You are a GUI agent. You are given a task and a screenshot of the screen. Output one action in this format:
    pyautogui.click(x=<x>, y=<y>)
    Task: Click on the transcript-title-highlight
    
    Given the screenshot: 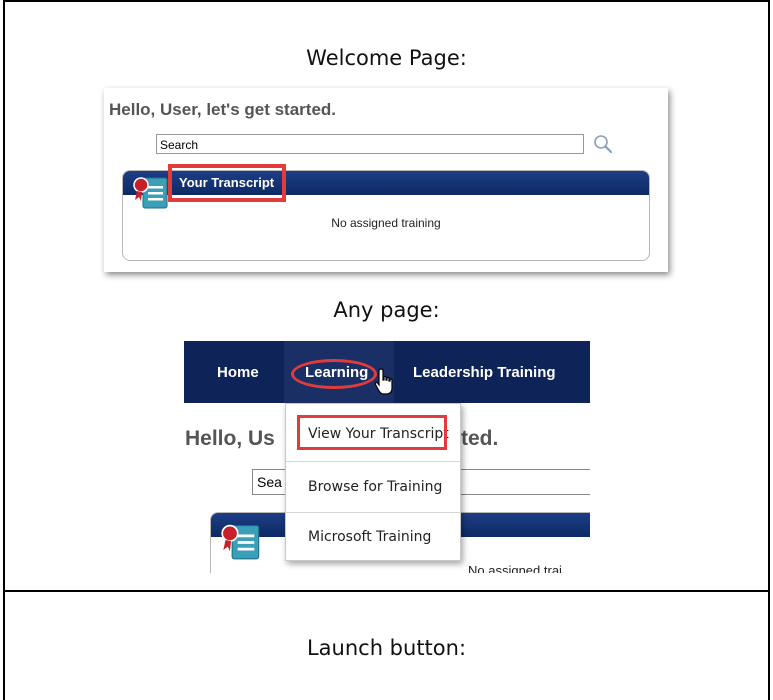 What is the action you would take?
    pyautogui.click(x=227, y=183)
    